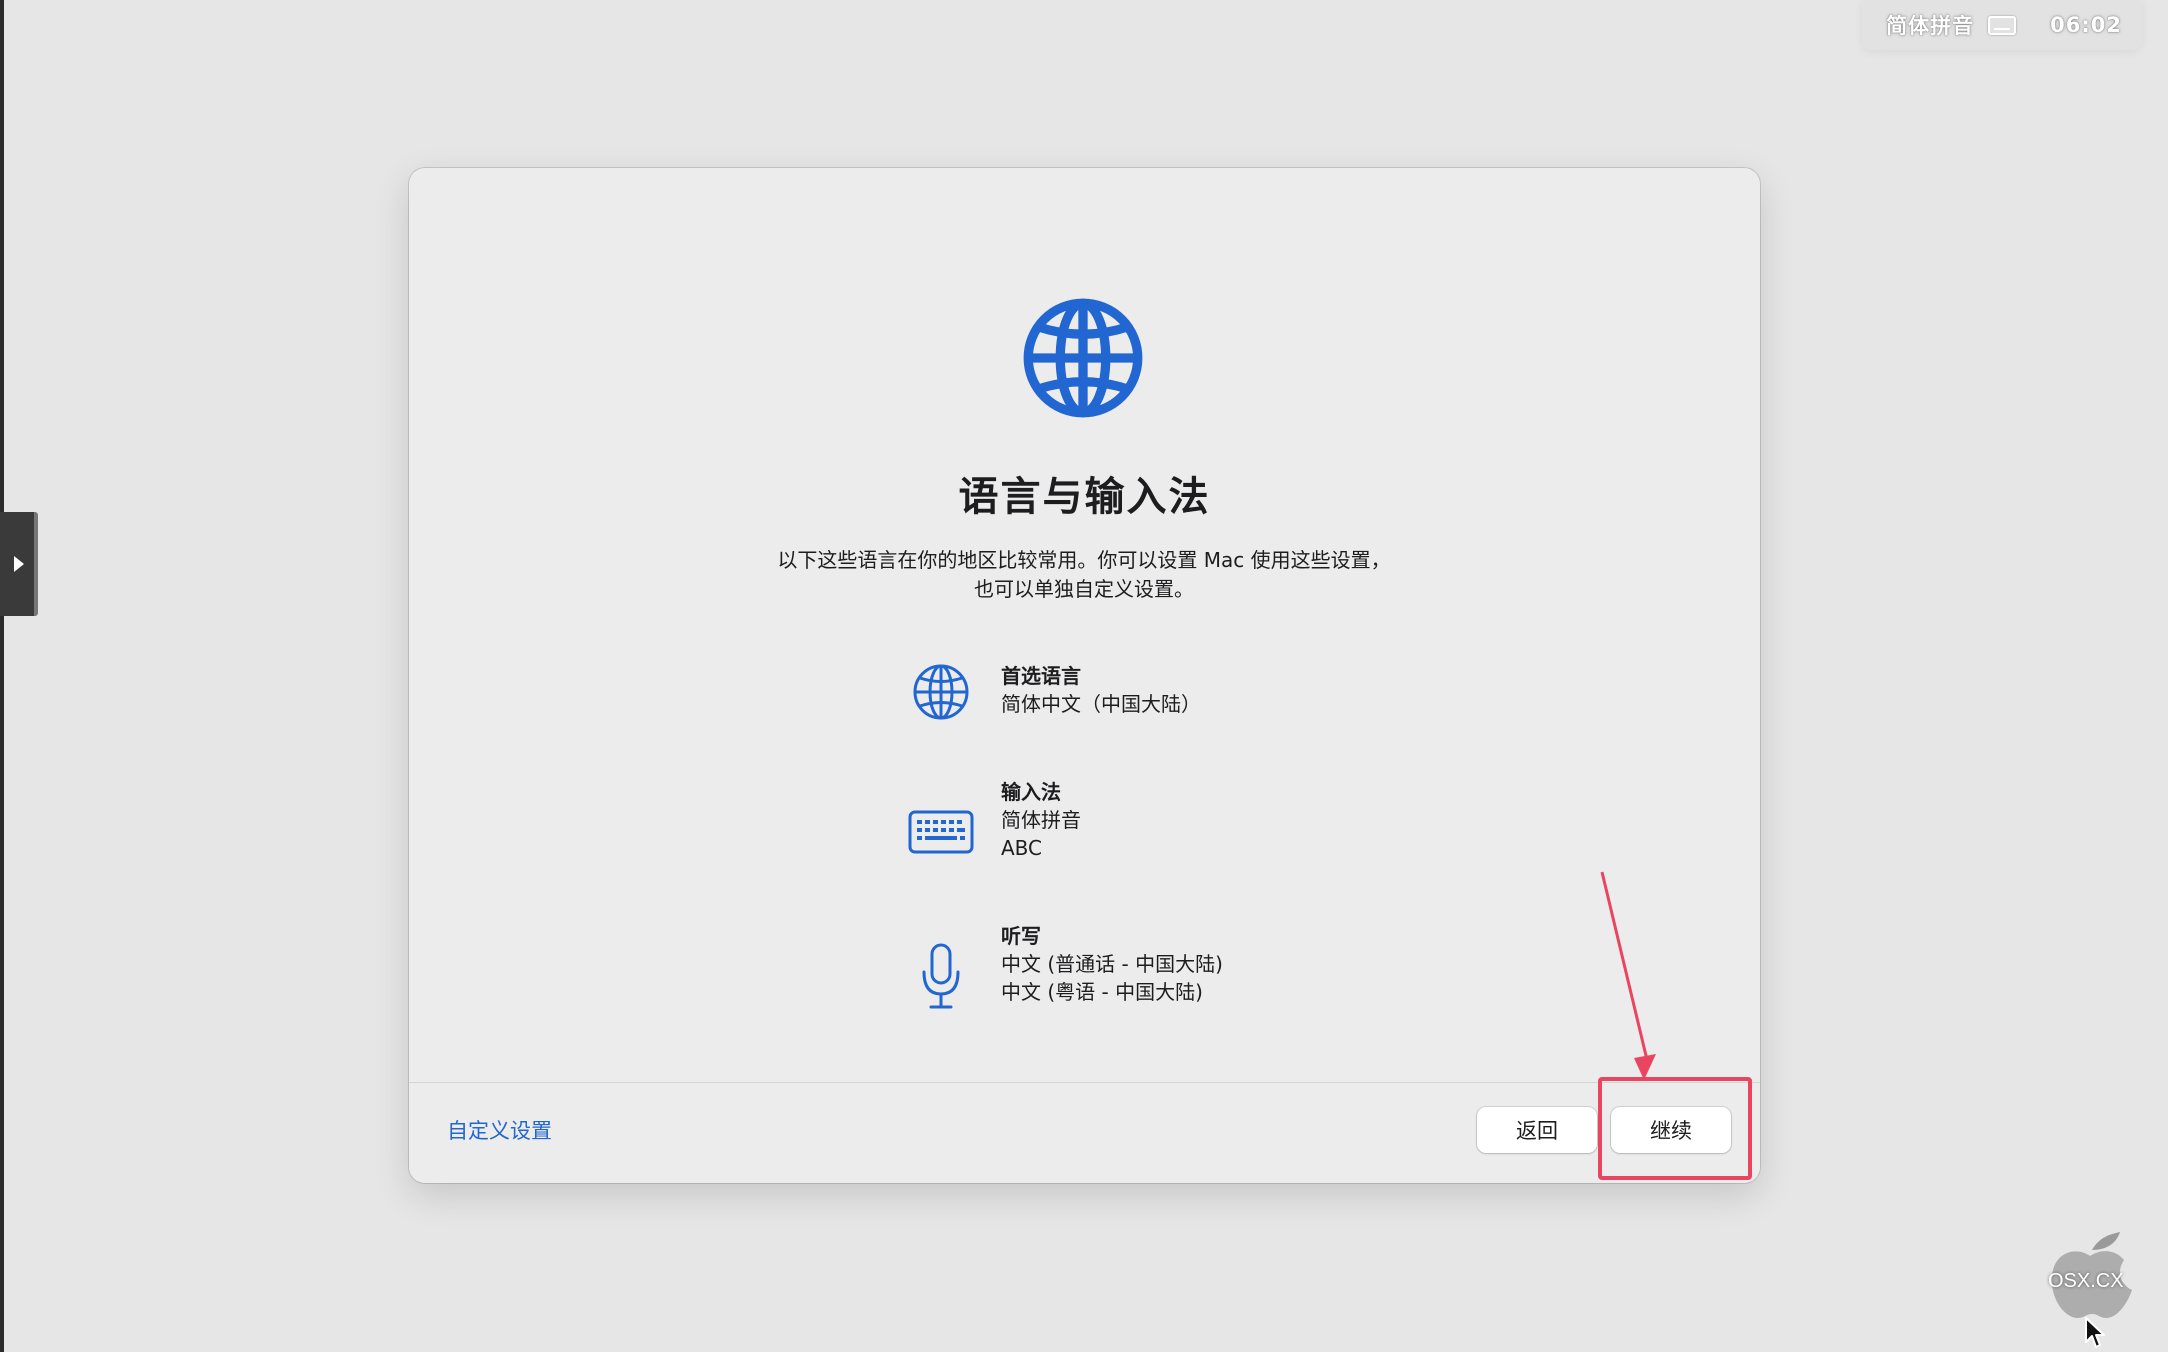  Describe the element at coordinates (1102, 992) in the screenshot. I see `dictation-language-item: 中文 (粤语 - 中国大陆)` at that location.